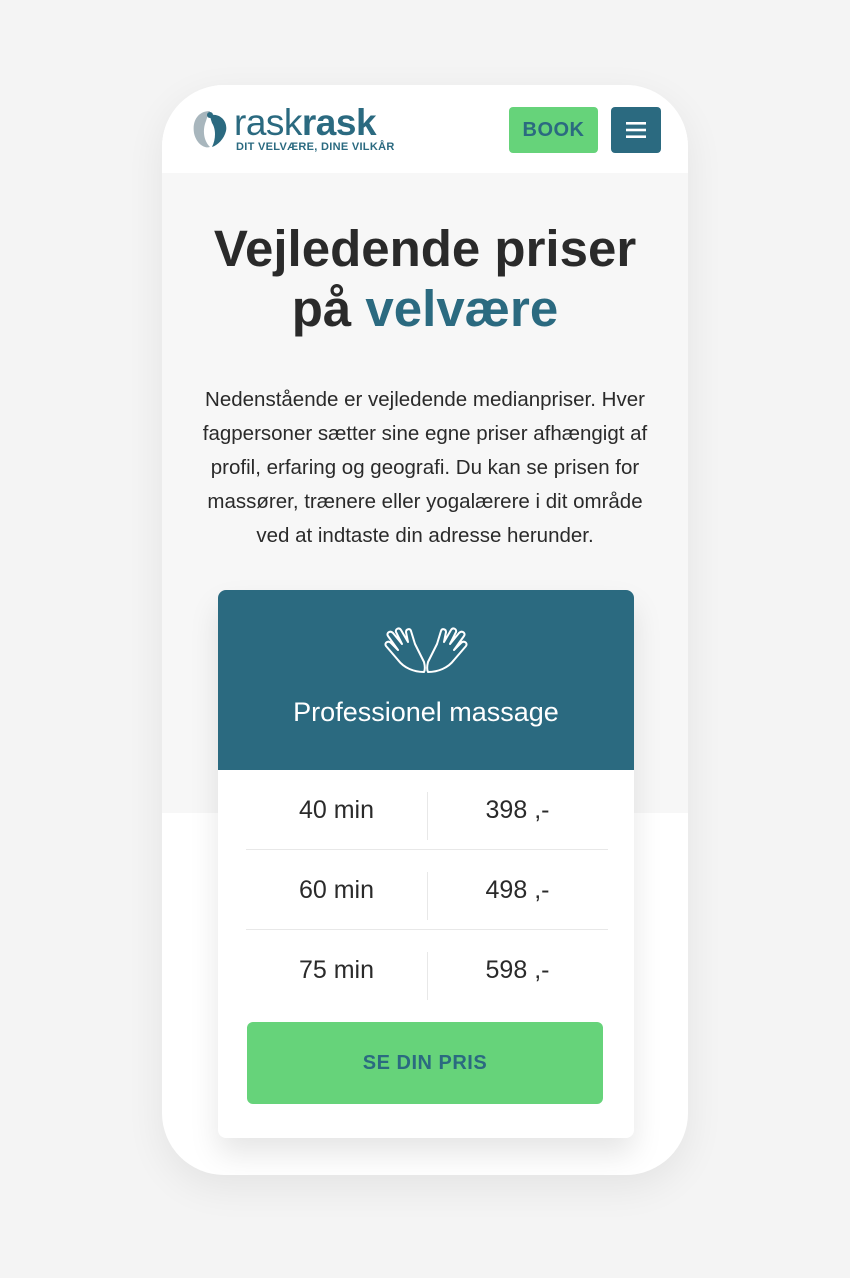 The width and height of the screenshot is (850, 1278). Describe the element at coordinates (553, 130) in the screenshot. I see `book-button: BOOK` at that location.